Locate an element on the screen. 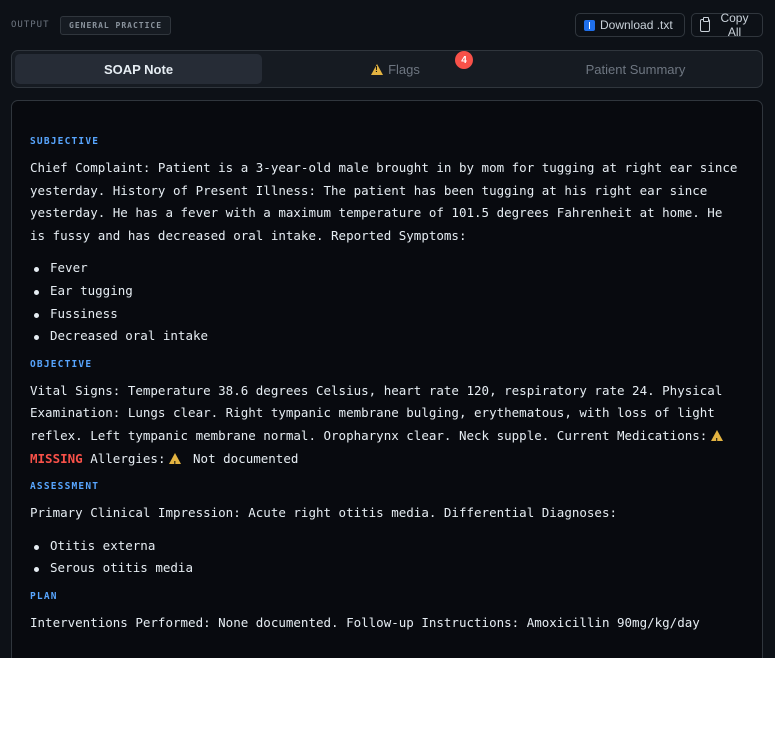  tab-soap-note: SOAP Note is located at coordinates (138, 69).